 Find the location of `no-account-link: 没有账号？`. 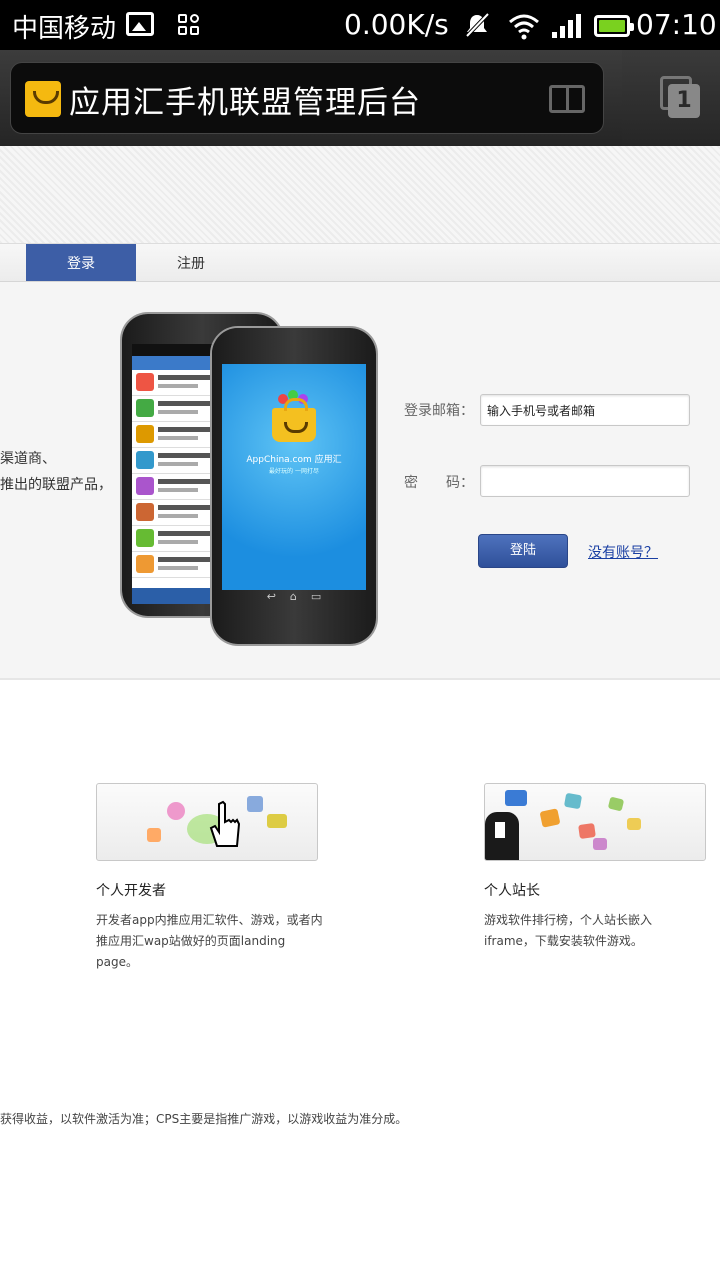

no-account-link: 没有账号？ is located at coordinates (623, 552).